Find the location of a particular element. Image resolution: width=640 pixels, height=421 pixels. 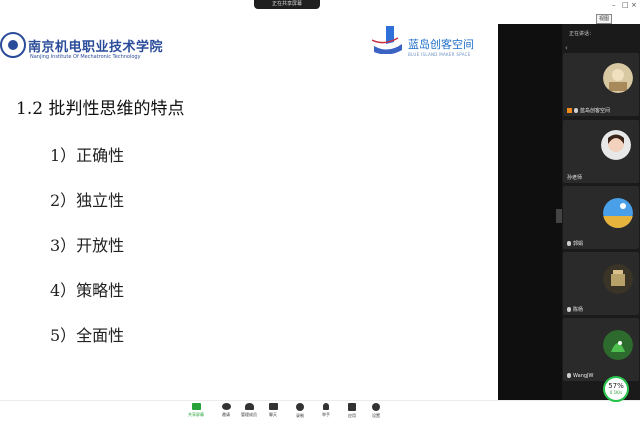

slide-item: 1）正确性 is located at coordinates (87, 155).